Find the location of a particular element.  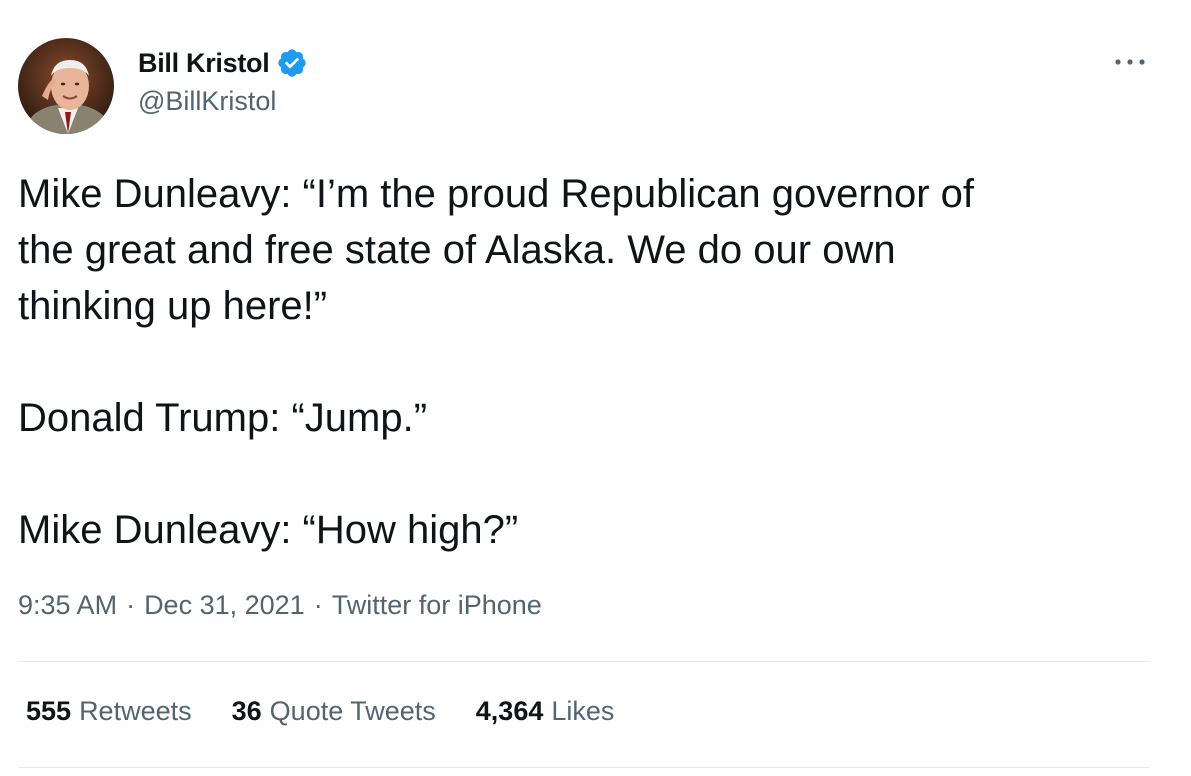

author-avatar is located at coordinates (66, 86).